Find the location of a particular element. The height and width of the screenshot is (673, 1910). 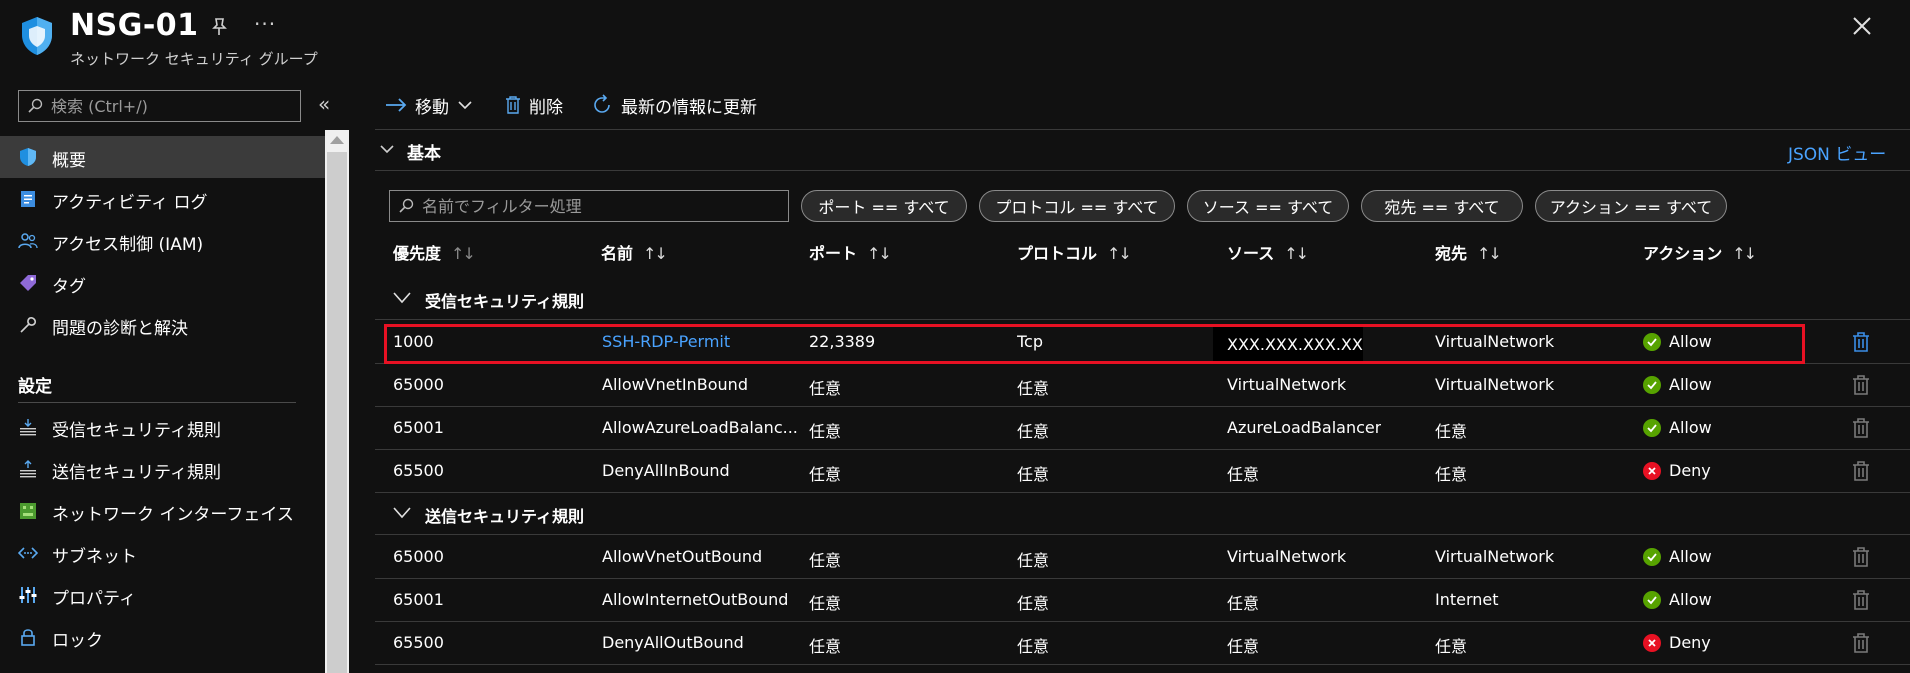

cell-action: Allow is located at coordinates (1677, 556).